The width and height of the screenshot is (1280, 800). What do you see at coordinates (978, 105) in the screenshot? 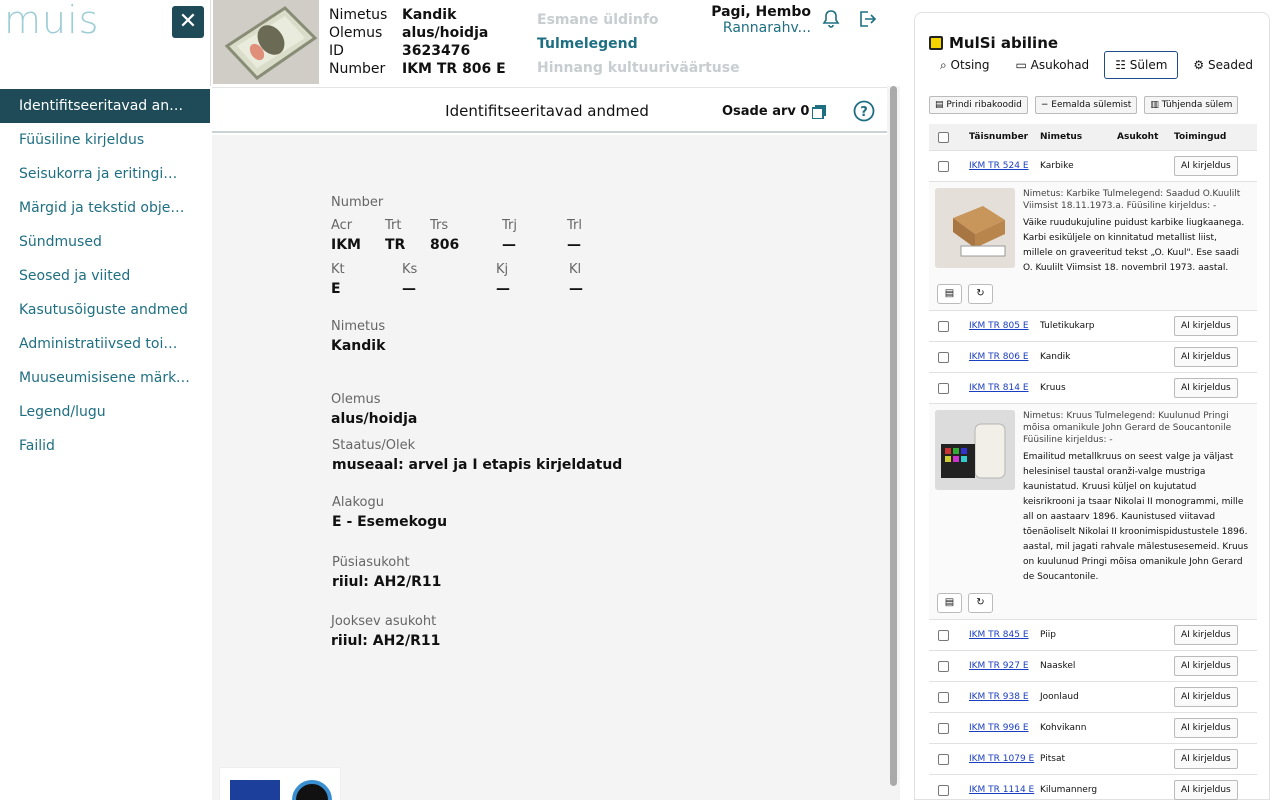
I see `print-barcodes-button: ▤ Prindi ribakoodid` at bounding box center [978, 105].